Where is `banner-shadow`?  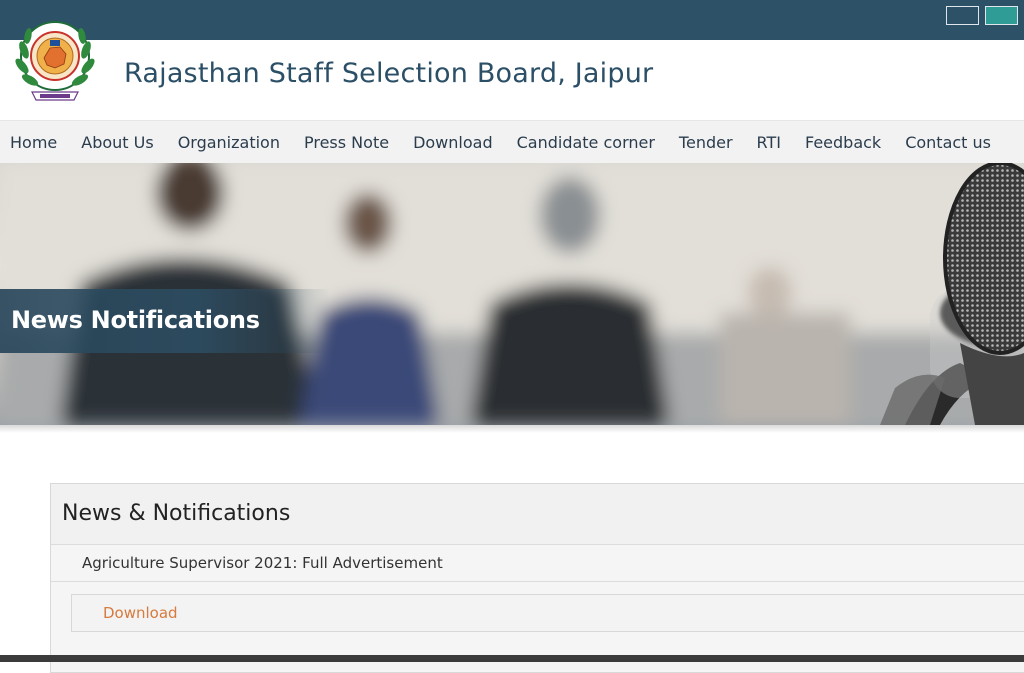
banner-shadow is located at coordinates (512, 429).